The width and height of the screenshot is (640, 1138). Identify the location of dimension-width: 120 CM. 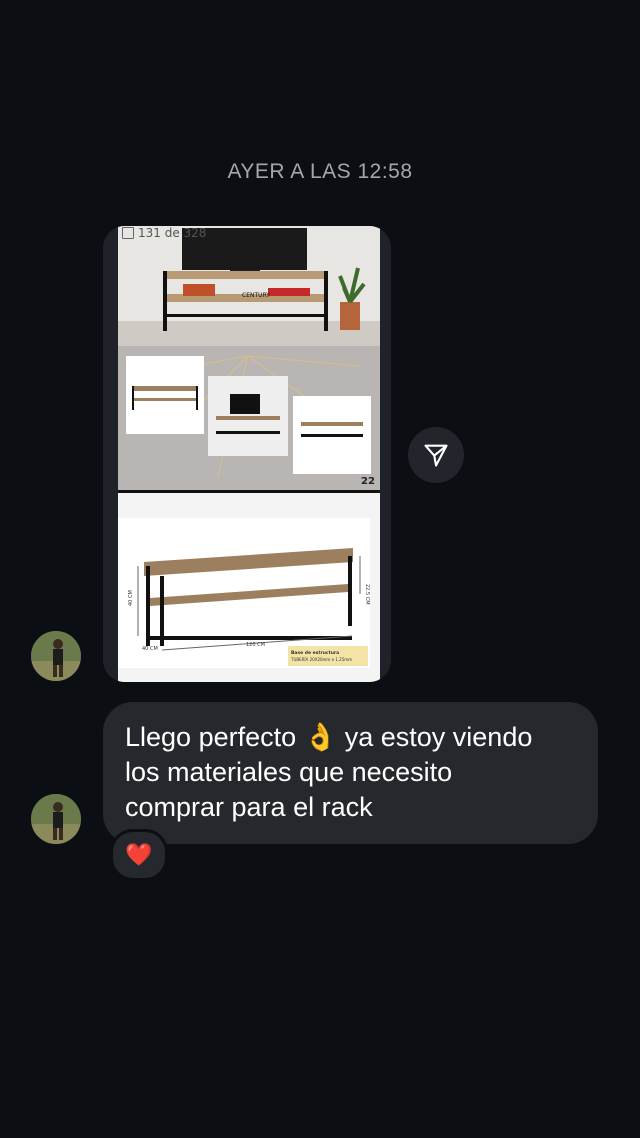
(255, 645).